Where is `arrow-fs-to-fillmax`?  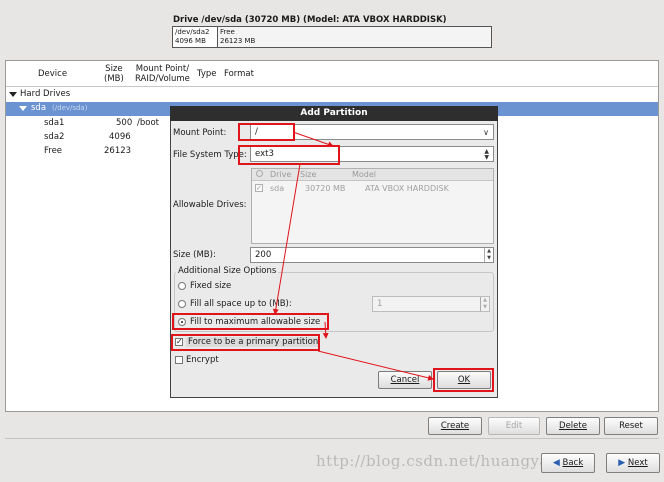 arrow-fs-to-fillmax is located at coordinates (286, 239).